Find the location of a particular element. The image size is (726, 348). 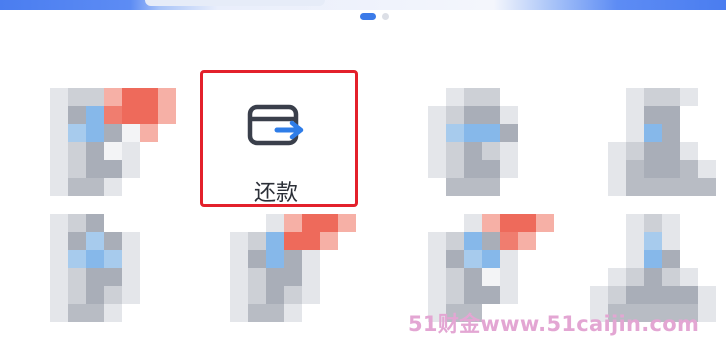

page-dot-active is located at coordinates (368, 16).